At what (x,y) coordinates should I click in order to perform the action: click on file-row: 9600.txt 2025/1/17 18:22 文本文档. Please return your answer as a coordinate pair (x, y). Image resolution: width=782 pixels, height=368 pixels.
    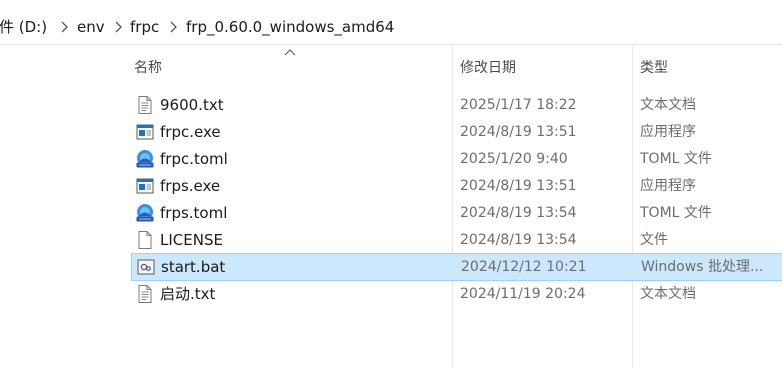
    Looking at the image, I should click on (456, 105).